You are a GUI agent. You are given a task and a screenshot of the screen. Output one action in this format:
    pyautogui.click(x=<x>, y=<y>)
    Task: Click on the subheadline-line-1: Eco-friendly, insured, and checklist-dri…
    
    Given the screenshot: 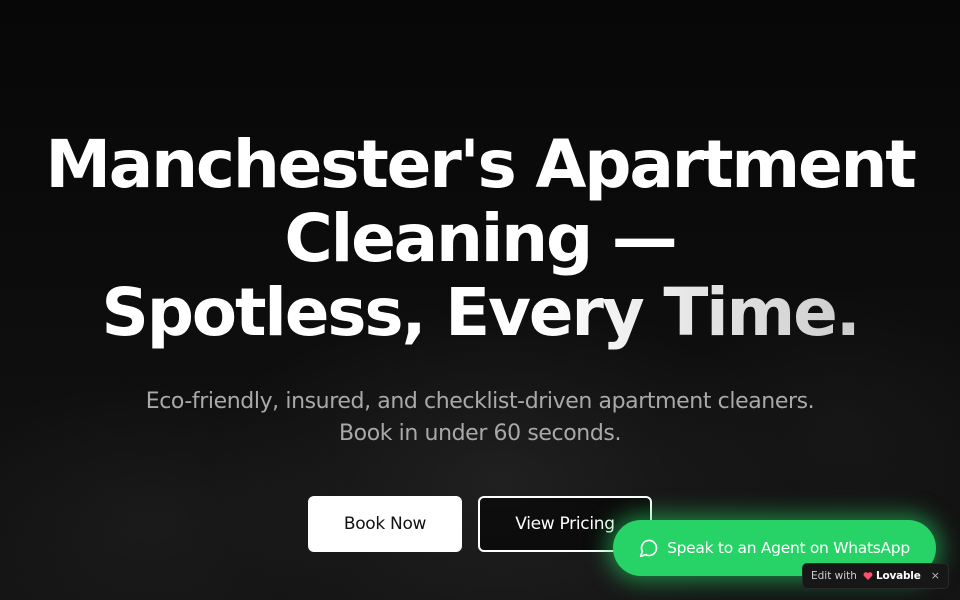 What is the action you would take?
    pyautogui.click(x=480, y=401)
    